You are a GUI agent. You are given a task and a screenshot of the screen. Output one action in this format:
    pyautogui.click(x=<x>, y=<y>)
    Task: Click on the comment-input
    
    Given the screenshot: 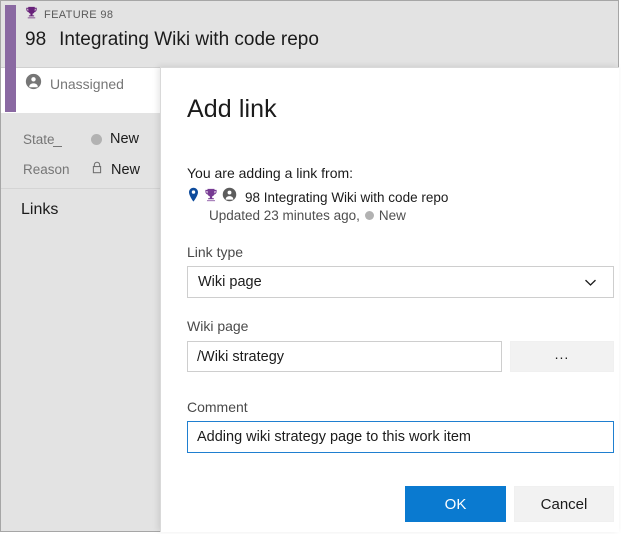 What is the action you would take?
    pyautogui.click(x=400, y=437)
    